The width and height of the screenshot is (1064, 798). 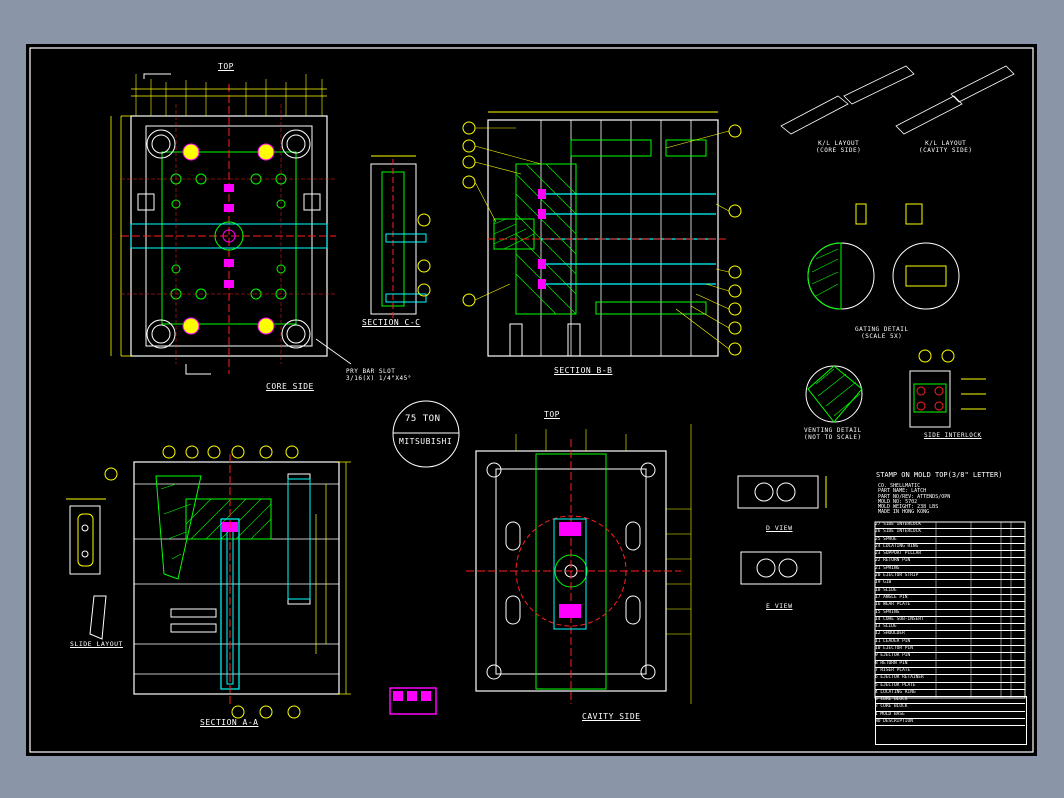 What do you see at coordinates (950, 664) in the screenshot?
I see `bom-row: 8 RETURN PIN` at bounding box center [950, 664].